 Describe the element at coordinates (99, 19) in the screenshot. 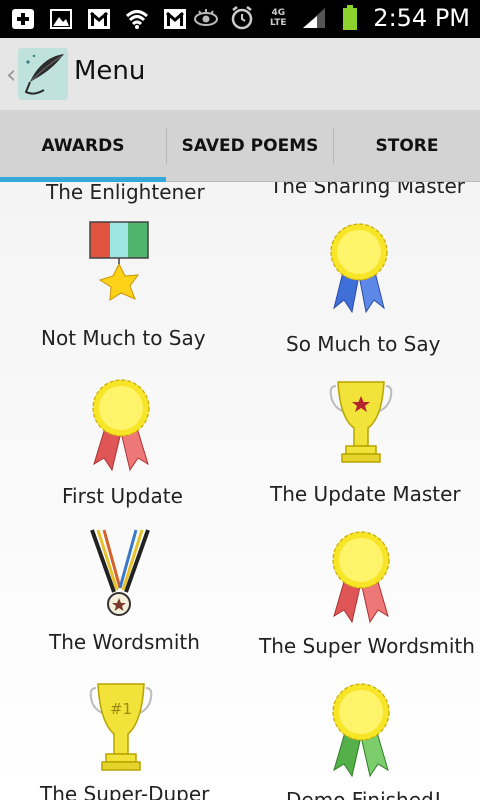

I see `gmail-icon` at that location.